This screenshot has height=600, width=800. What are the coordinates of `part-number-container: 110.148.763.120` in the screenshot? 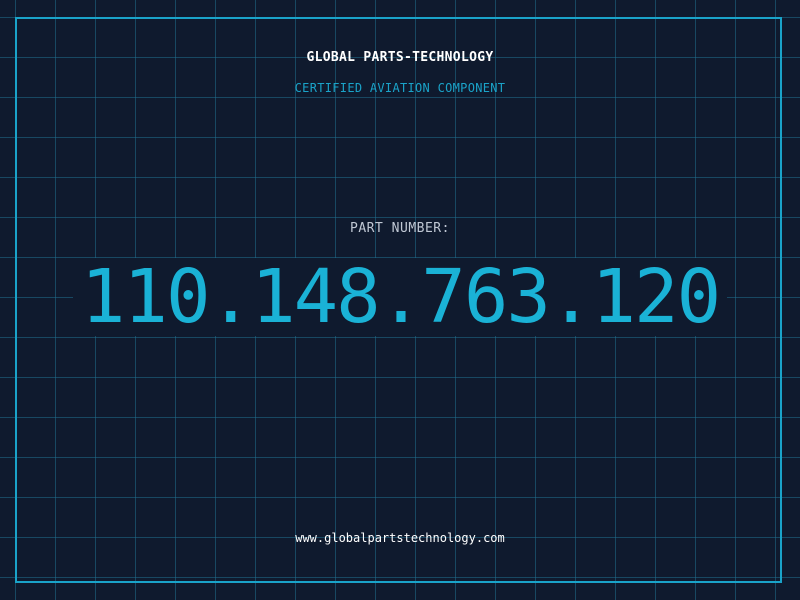 It's located at (400, 297).